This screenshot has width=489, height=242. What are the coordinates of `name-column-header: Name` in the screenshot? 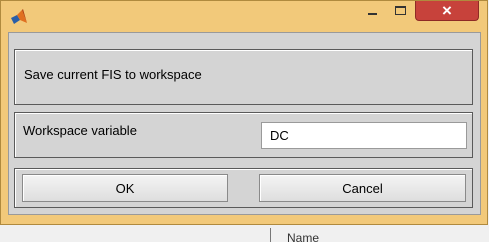 It's located at (303, 236).